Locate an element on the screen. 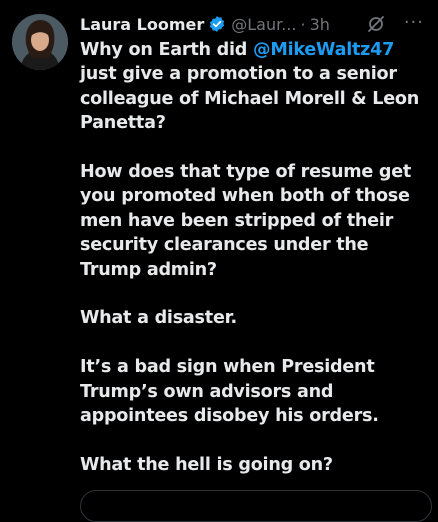 This screenshot has width=438, height=522. verified-badge-icon is located at coordinates (217, 24).